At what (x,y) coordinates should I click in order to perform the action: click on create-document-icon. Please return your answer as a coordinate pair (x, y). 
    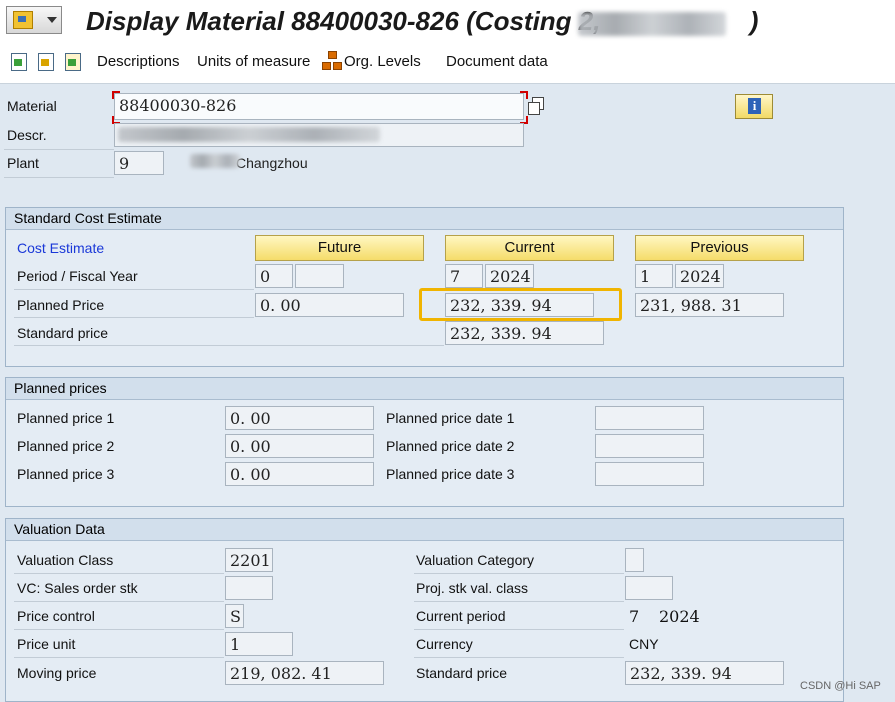
    Looking at the image, I should click on (19, 62).